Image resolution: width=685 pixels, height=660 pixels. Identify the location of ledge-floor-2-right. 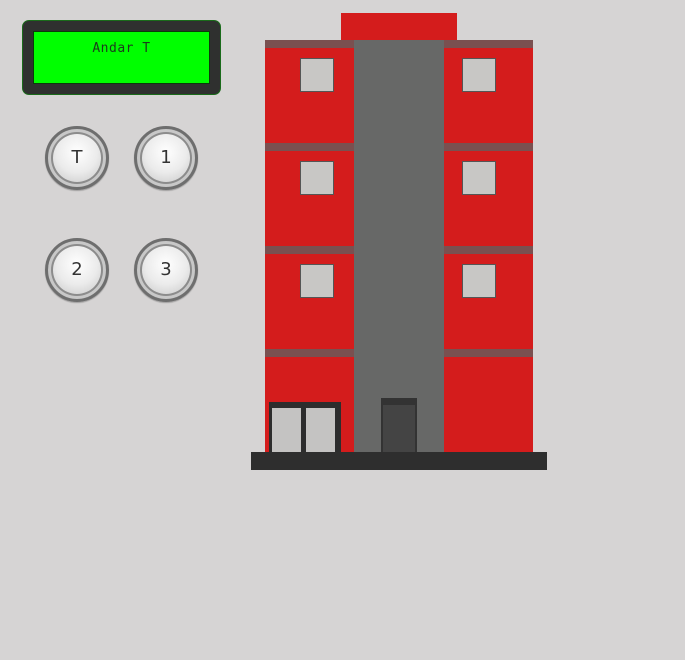
(488, 250).